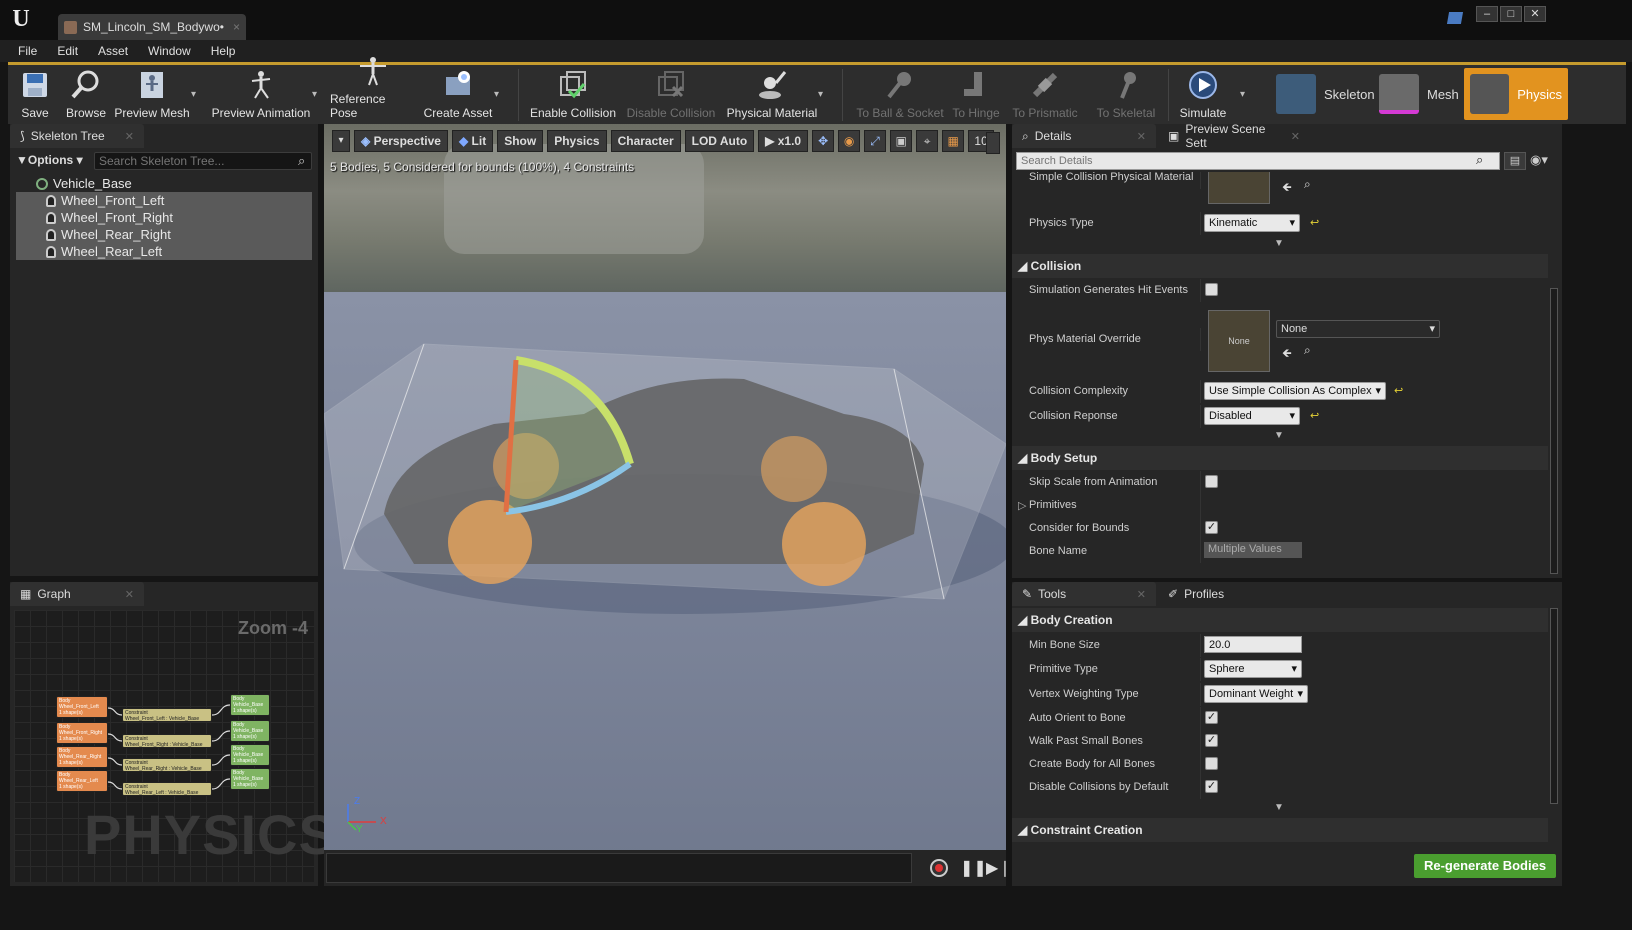  What do you see at coordinates (193, 94) in the screenshot?
I see `preview-mesh-dropdown-icon: ▾` at bounding box center [193, 94].